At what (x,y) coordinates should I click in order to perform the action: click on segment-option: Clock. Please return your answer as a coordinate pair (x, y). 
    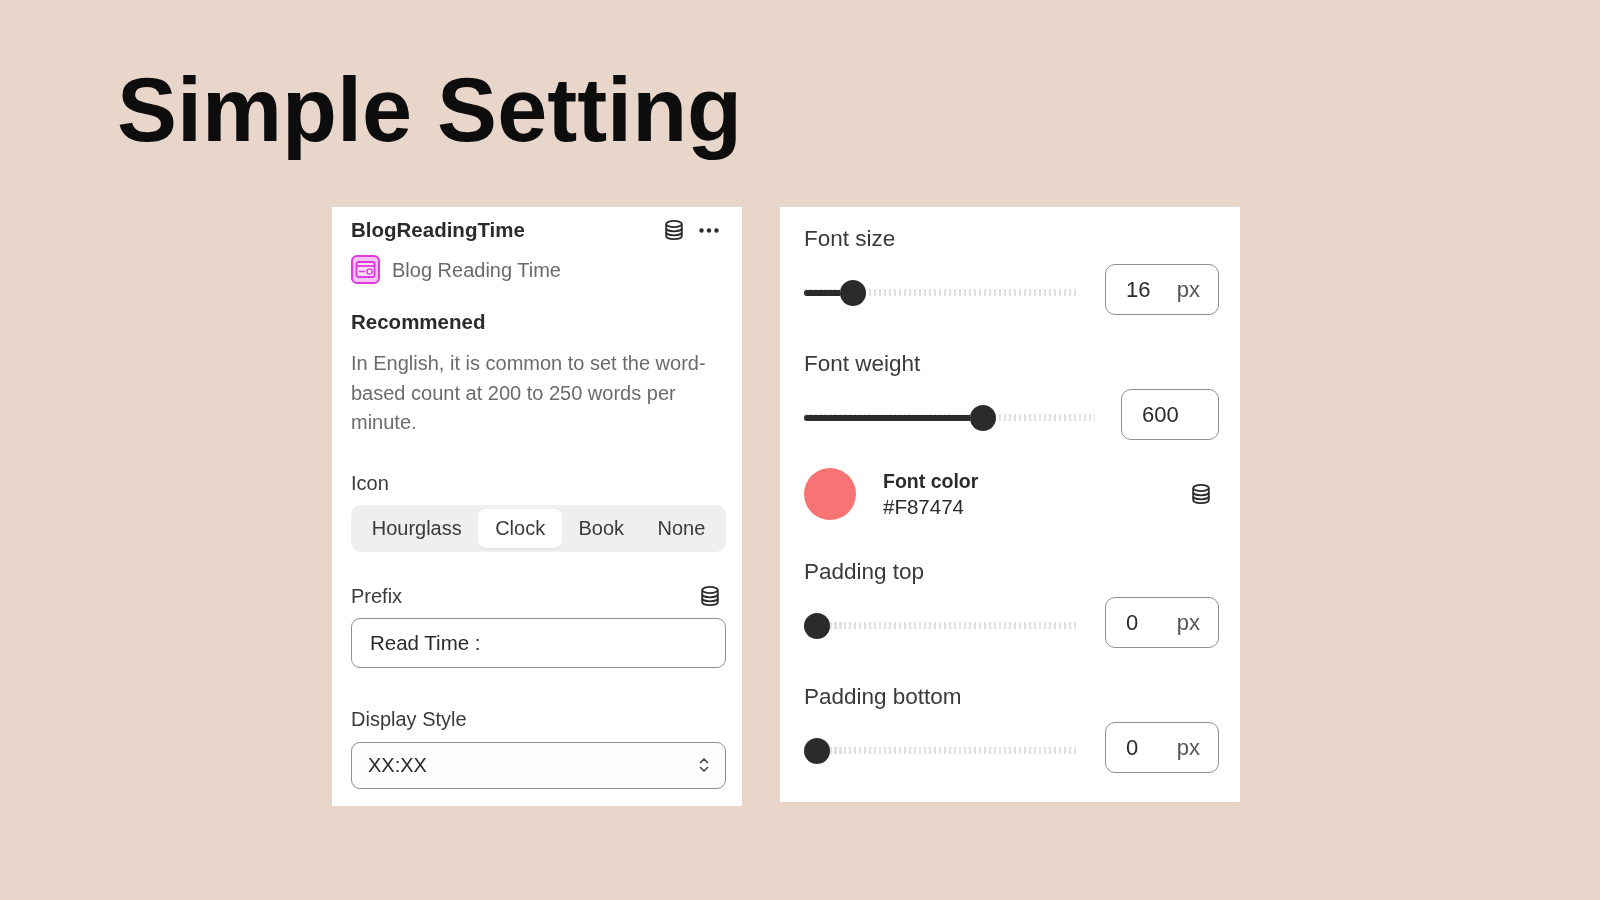
    Looking at the image, I should click on (520, 528).